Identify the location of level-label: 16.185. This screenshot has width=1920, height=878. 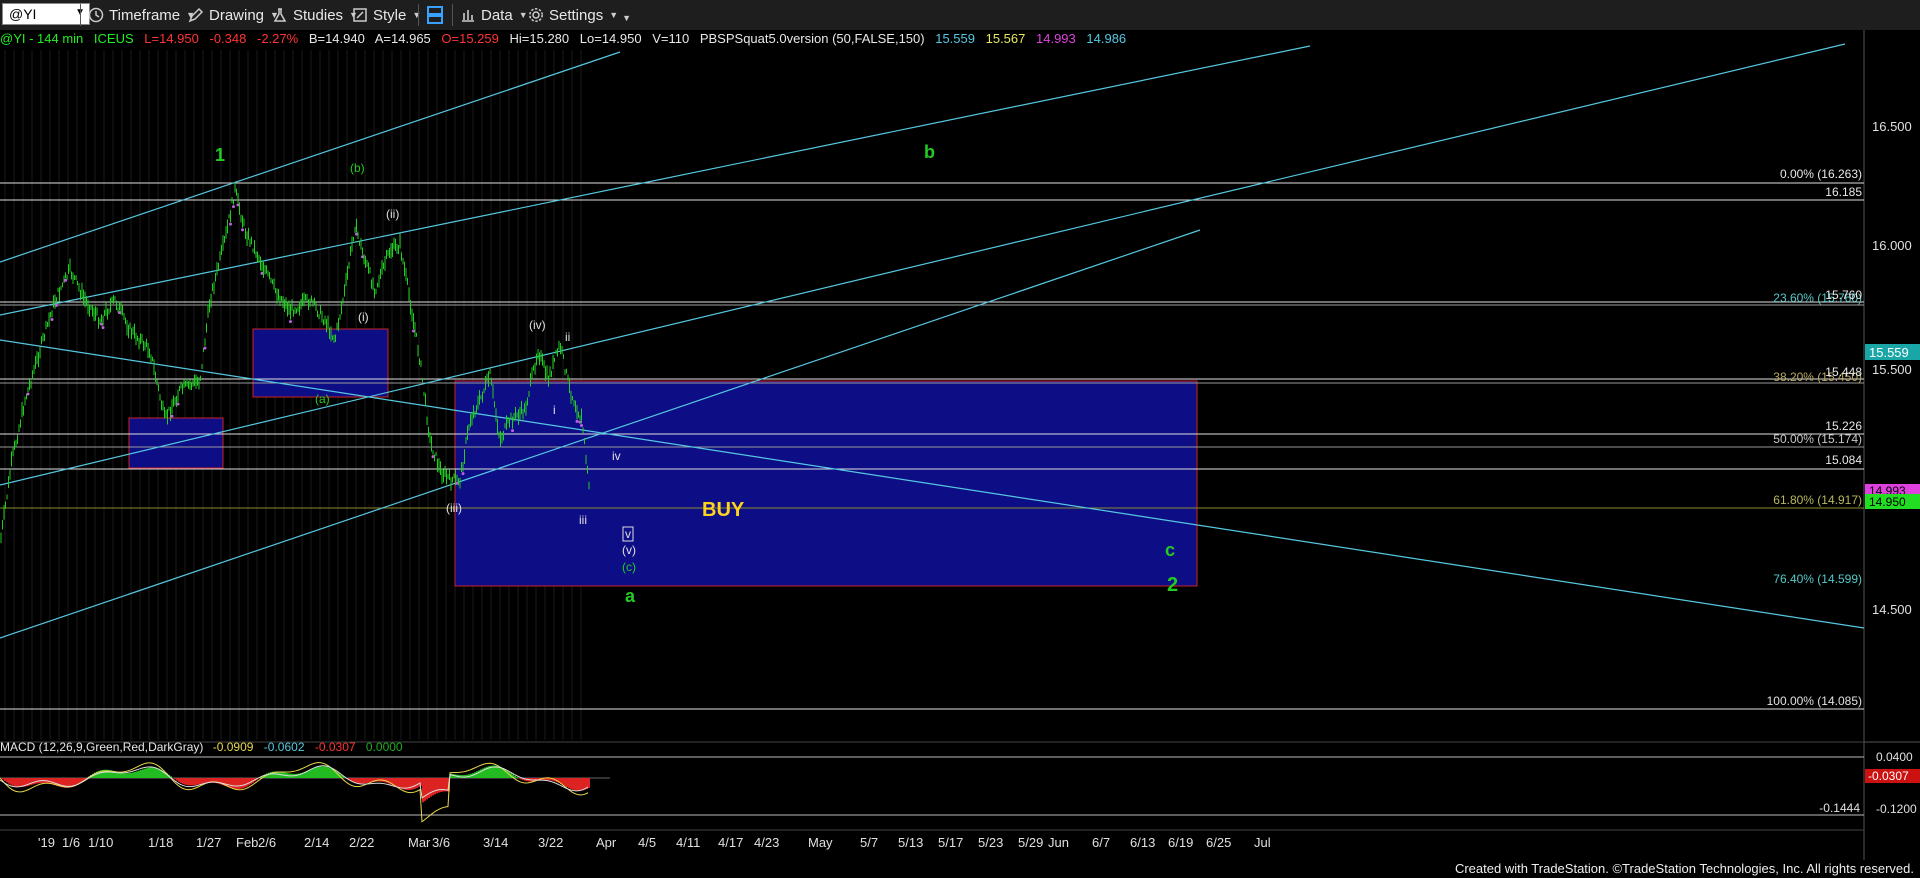
(1843, 192).